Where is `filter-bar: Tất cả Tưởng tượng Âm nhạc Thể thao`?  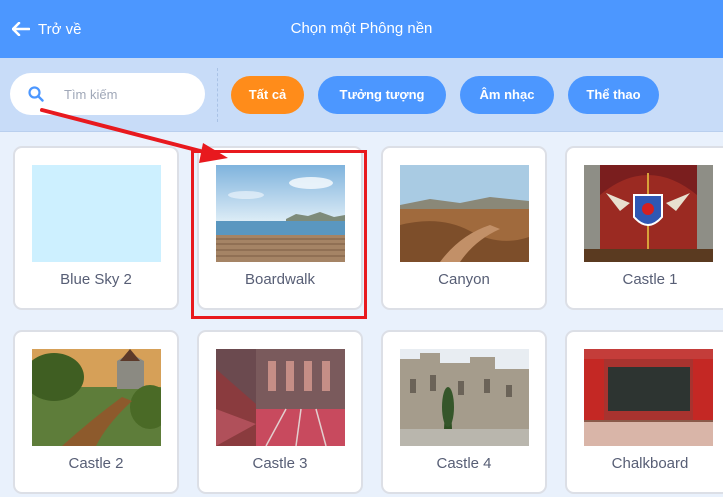
filter-bar: Tất cả Tưởng tượng Âm nhạc Thể thao is located at coordinates (361, 95).